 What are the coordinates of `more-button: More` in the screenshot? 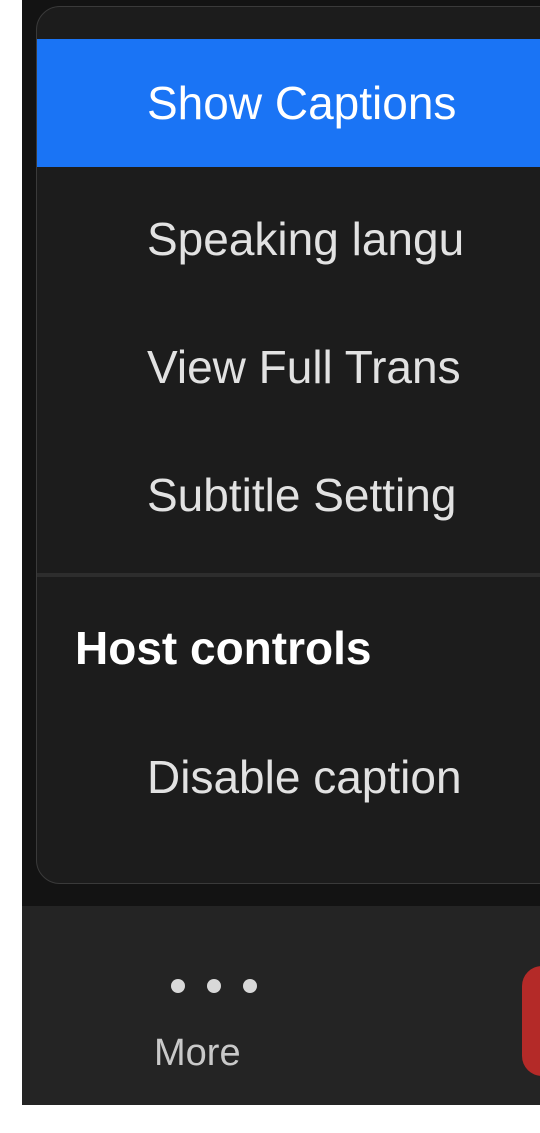 It's located at (217, 1021).